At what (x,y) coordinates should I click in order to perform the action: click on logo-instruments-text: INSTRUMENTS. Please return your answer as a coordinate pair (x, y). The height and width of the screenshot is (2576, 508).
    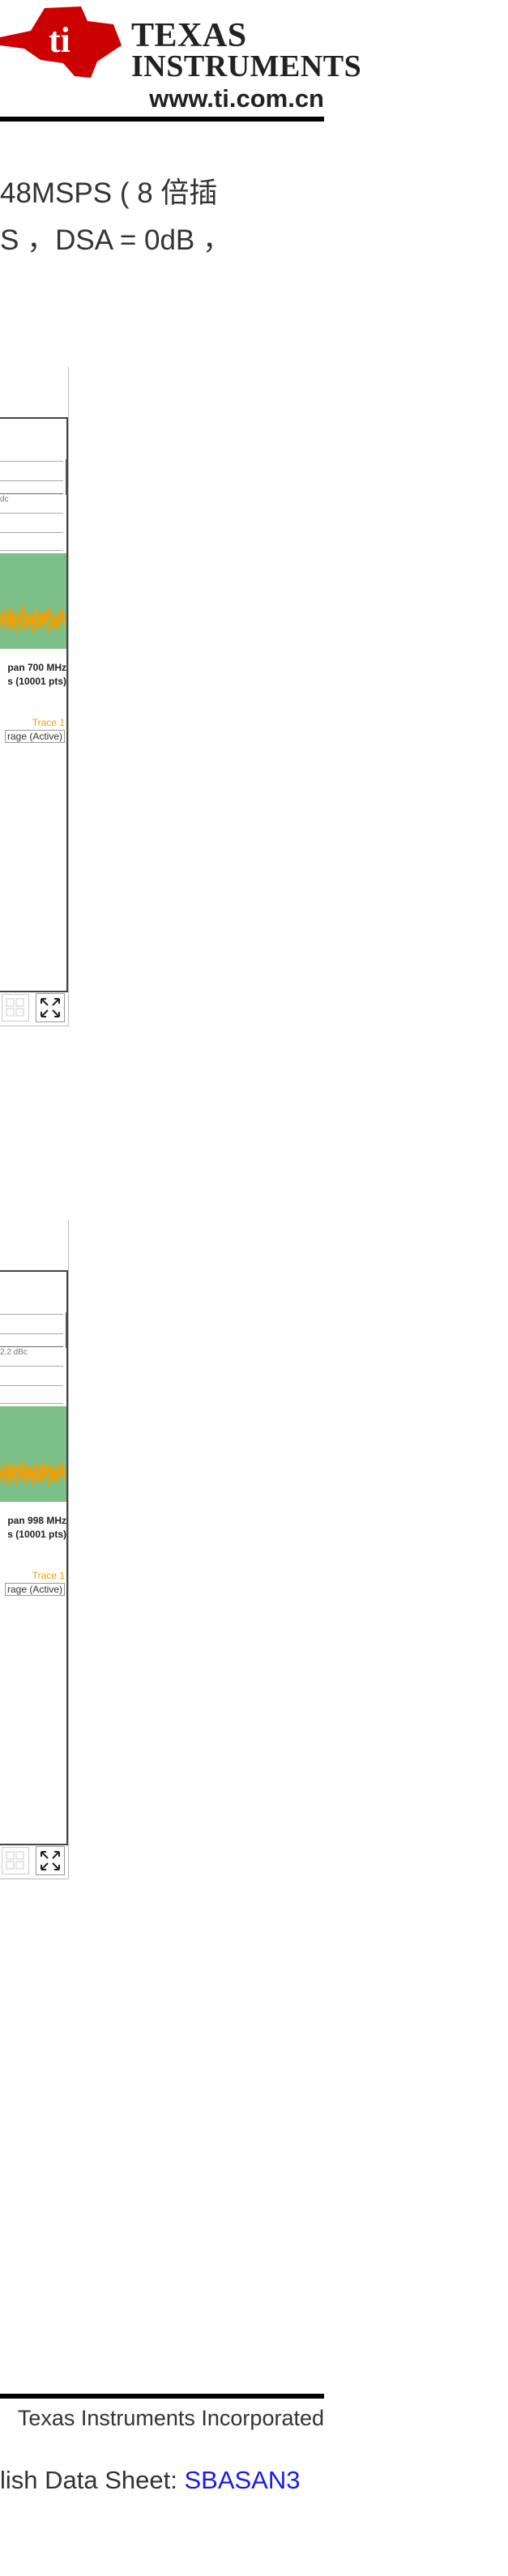
    Looking at the image, I should click on (247, 66).